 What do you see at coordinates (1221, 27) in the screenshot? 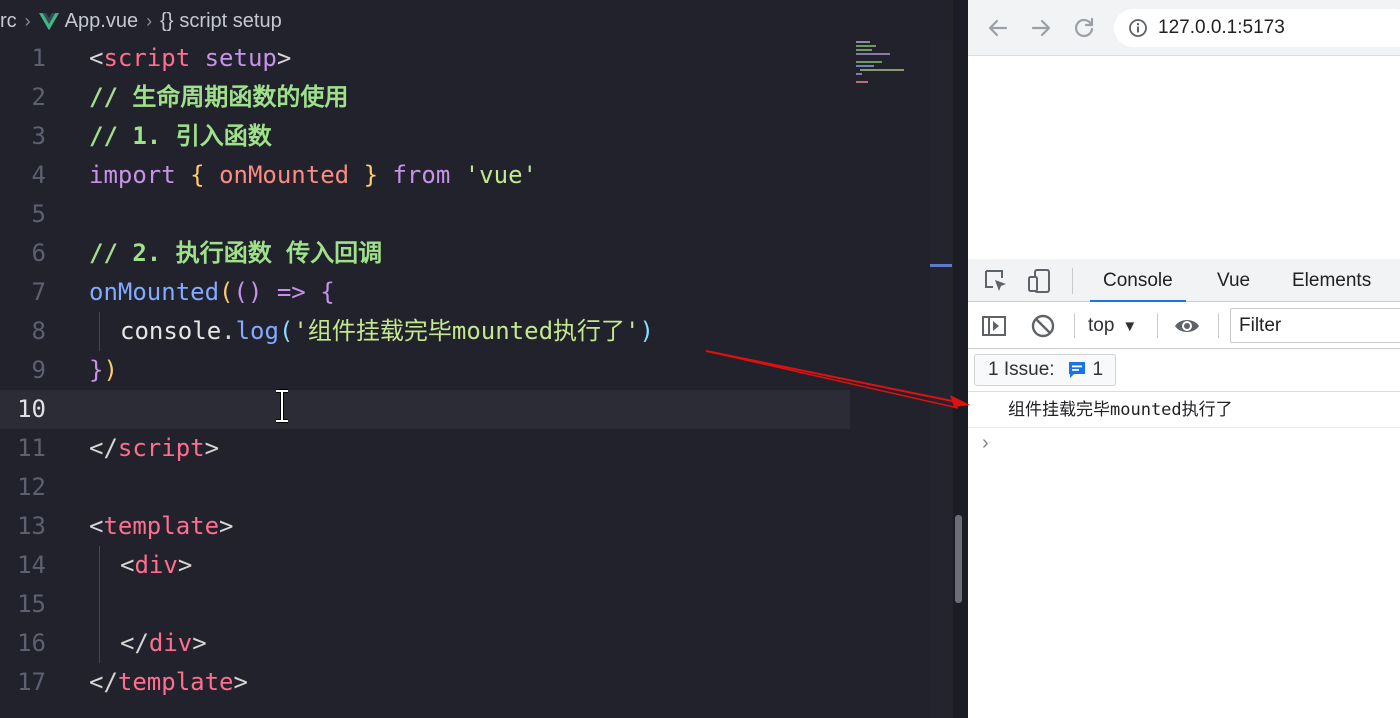
I see `url-text: 127.0.0.1:5173` at bounding box center [1221, 27].